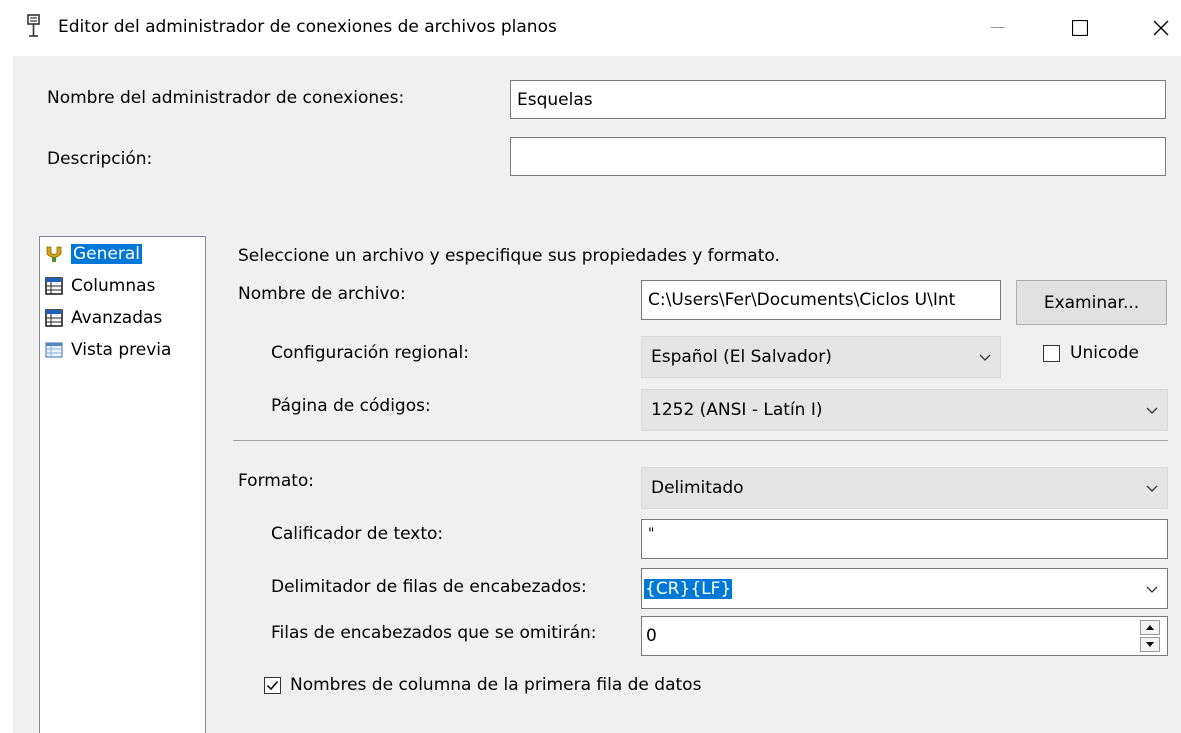  What do you see at coordinates (434, 633) in the screenshot?
I see `header-rows-to-skip-label: Filas de encabezados que se omitirán:` at bounding box center [434, 633].